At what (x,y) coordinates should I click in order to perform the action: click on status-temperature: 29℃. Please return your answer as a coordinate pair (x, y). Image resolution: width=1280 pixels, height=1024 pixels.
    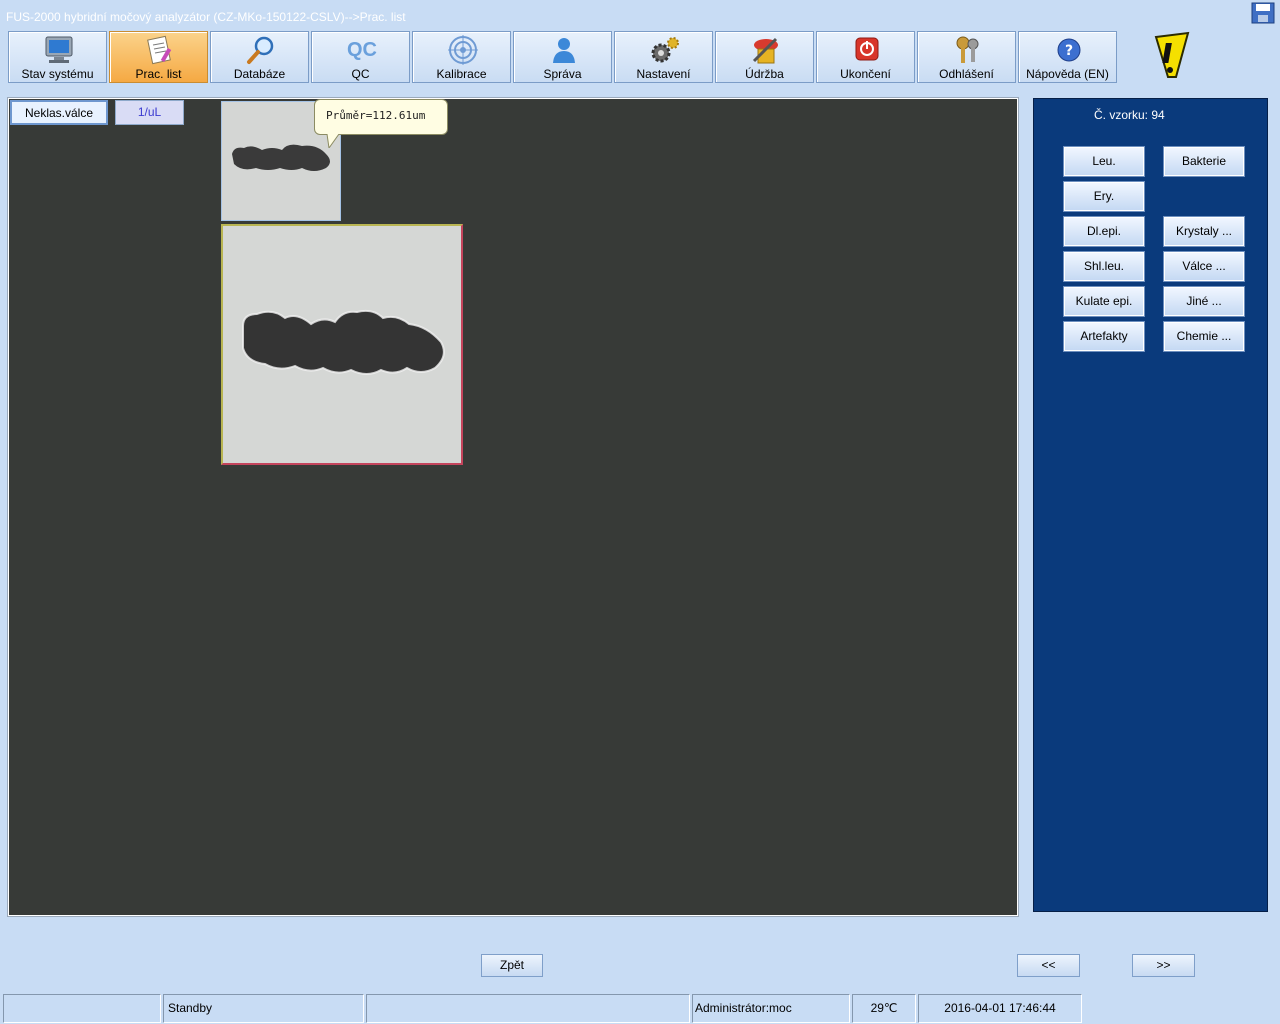
    Looking at the image, I should click on (884, 1008).